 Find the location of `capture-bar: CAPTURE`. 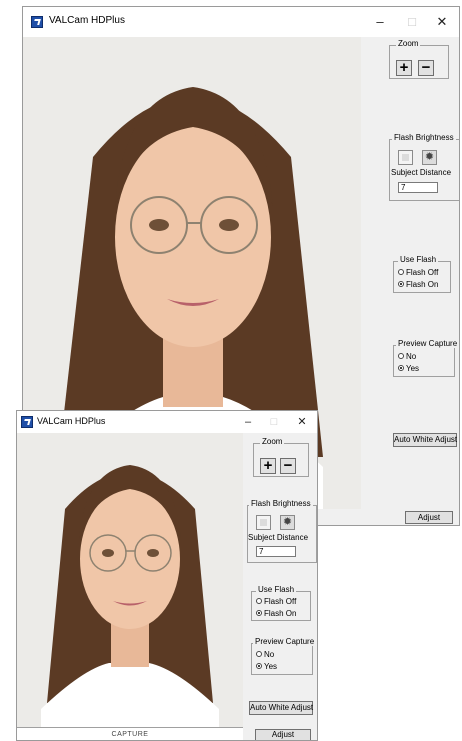

capture-bar: CAPTURE is located at coordinates (130, 733).